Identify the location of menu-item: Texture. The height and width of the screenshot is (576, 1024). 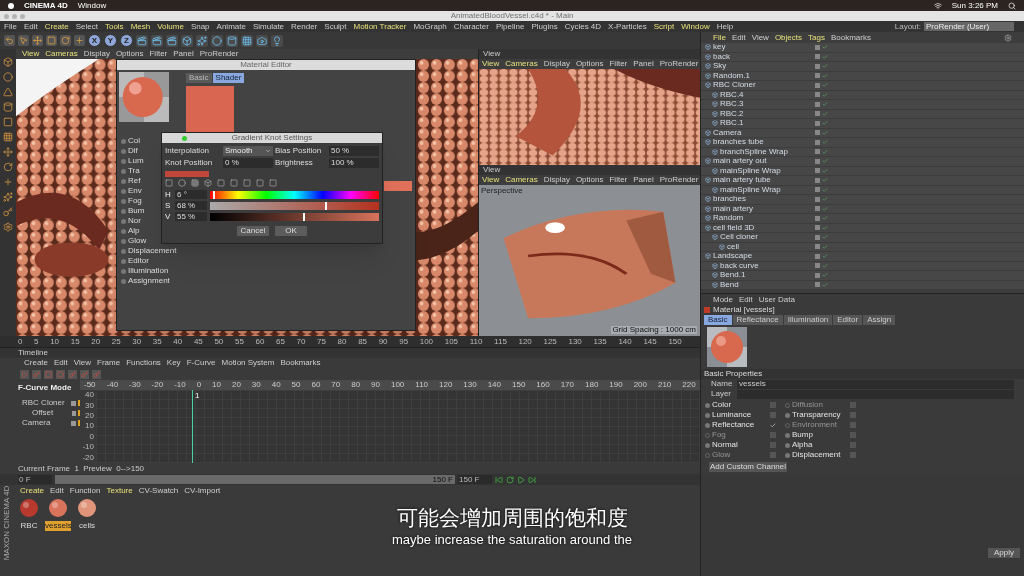
(119, 490).